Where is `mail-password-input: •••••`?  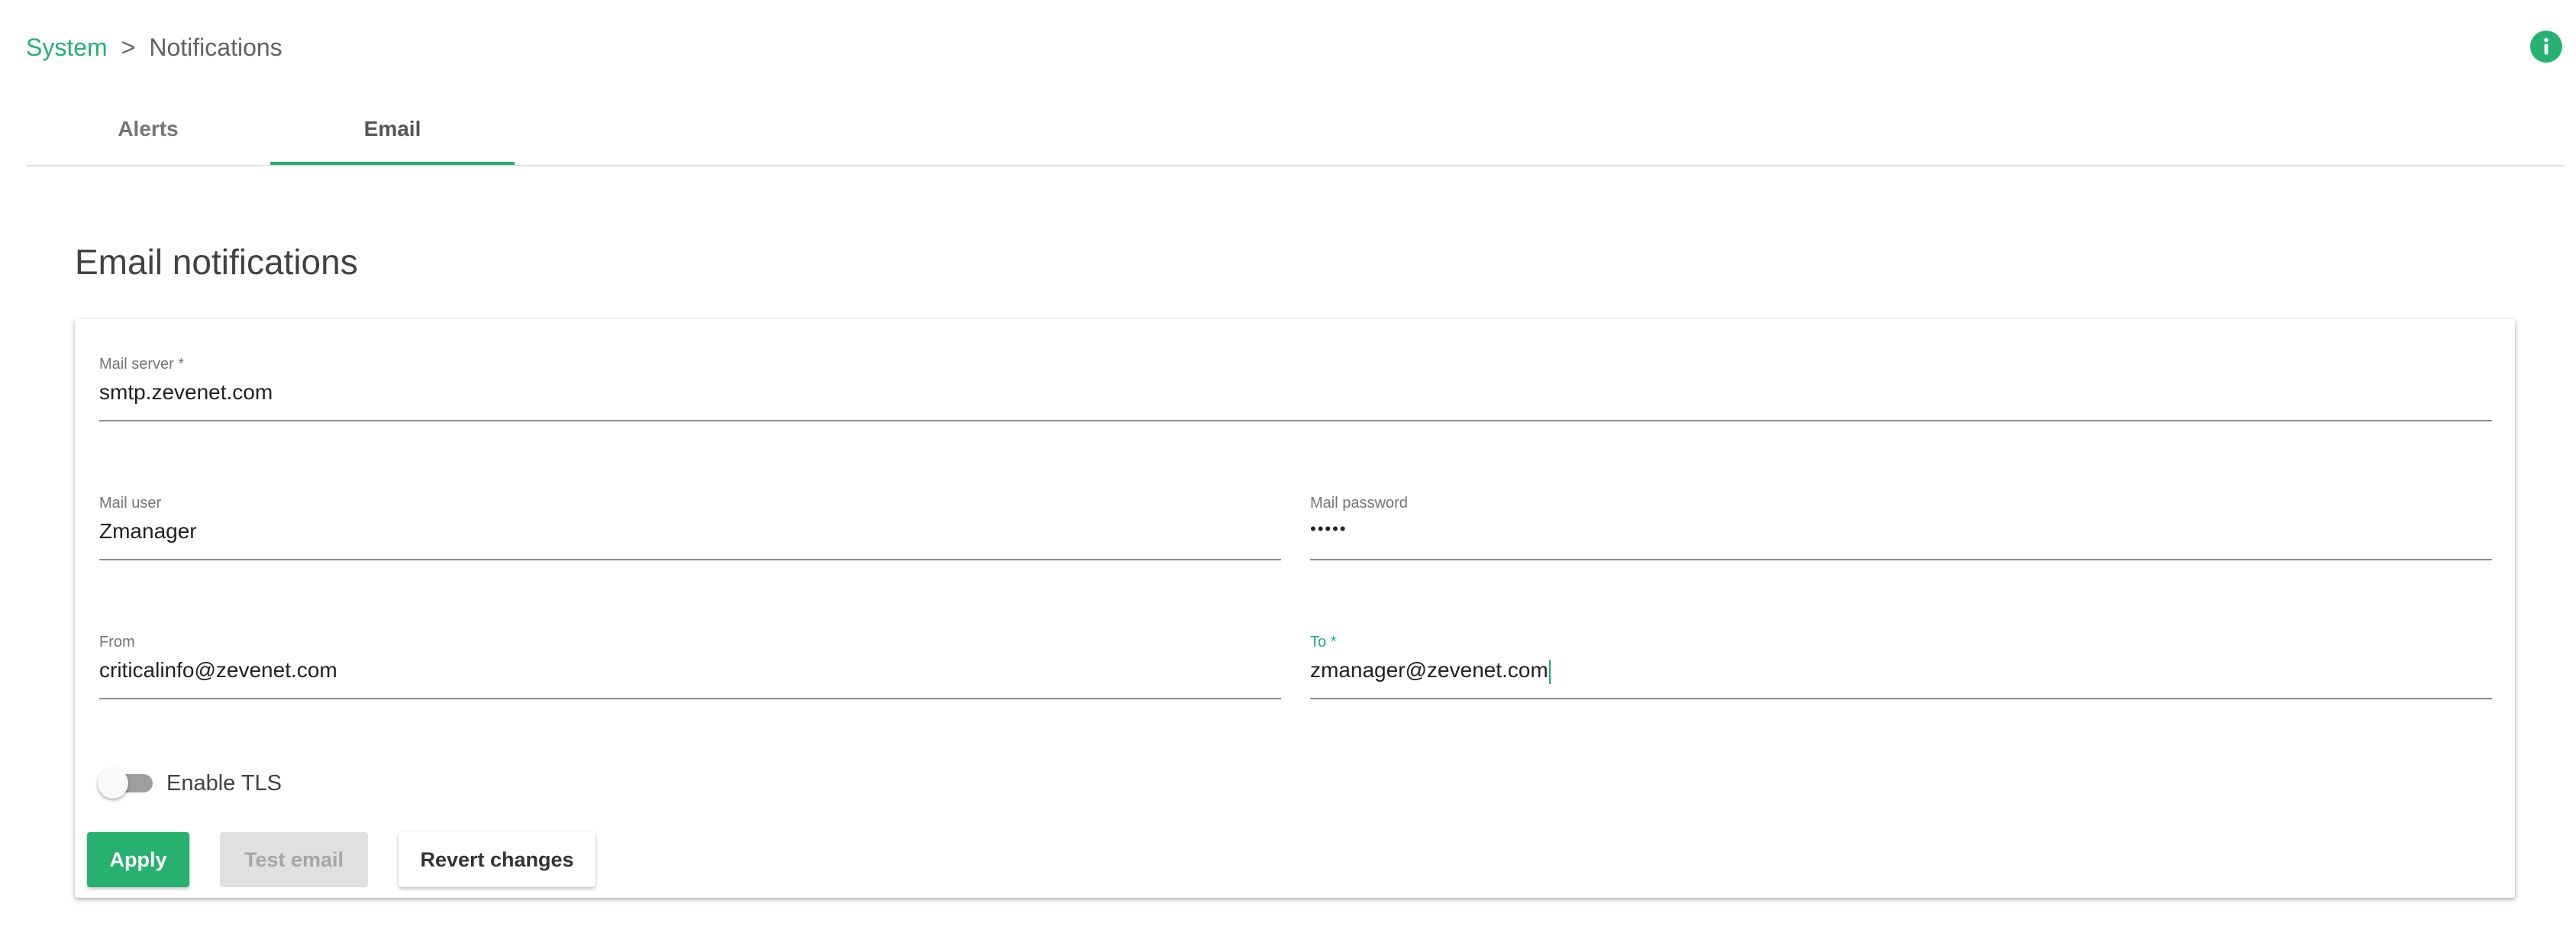 mail-password-input: ••••• is located at coordinates (1329, 529).